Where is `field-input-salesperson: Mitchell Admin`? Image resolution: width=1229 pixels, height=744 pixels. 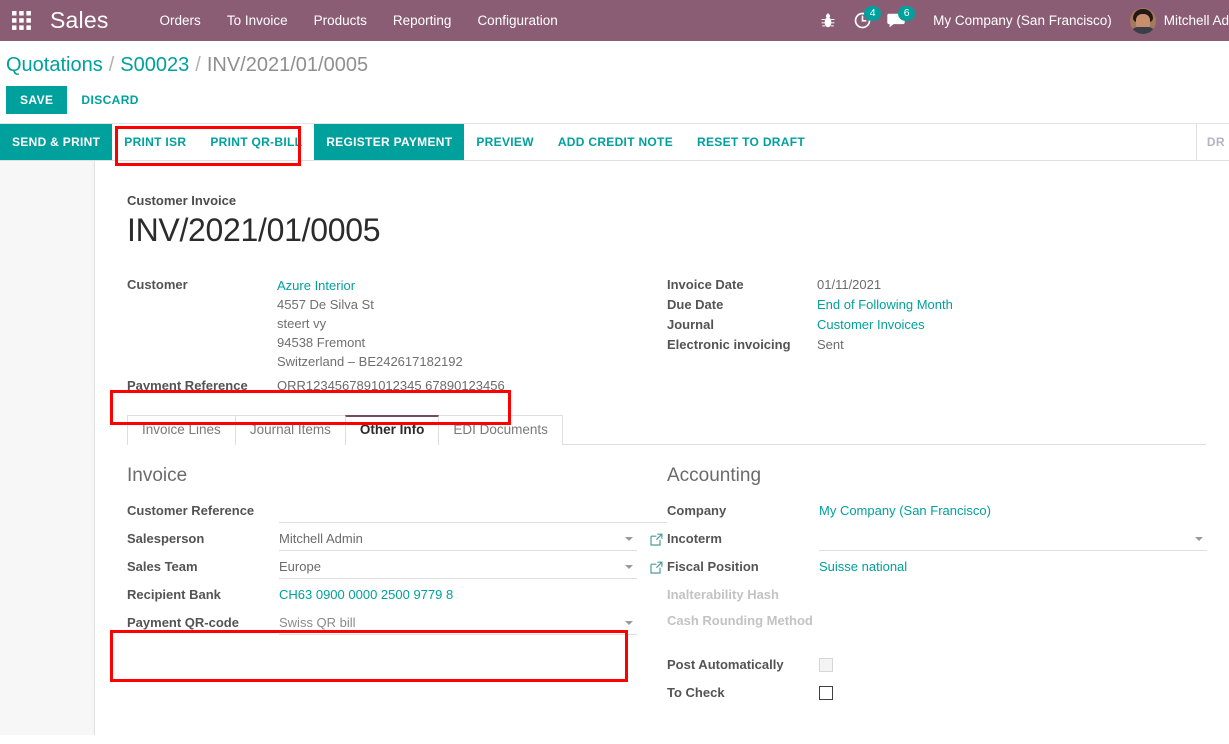
field-input-salesperson: Mitchell Admin is located at coordinates (458, 539).